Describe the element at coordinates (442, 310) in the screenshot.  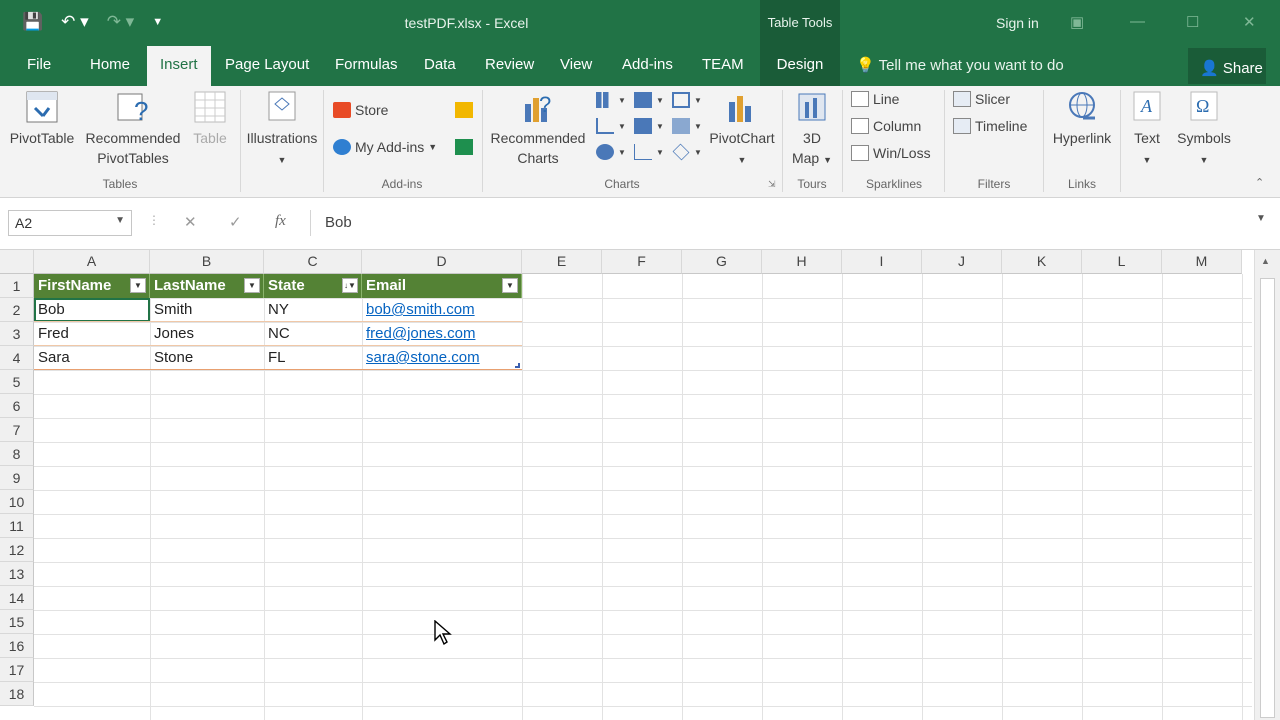
I see `email-link: bob@smith.com` at that location.